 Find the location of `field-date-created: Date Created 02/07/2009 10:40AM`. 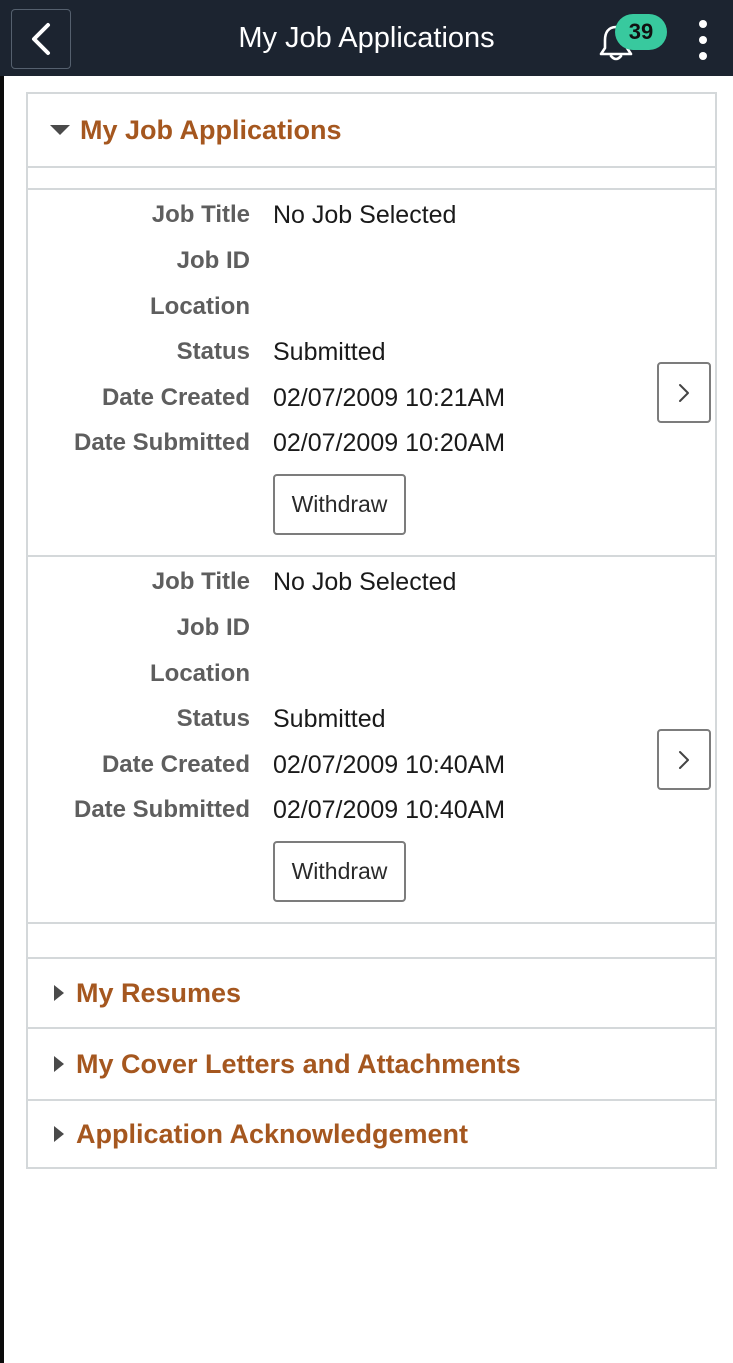

field-date-created: Date Created 02/07/2009 10:40AM is located at coordinates (371, 765).